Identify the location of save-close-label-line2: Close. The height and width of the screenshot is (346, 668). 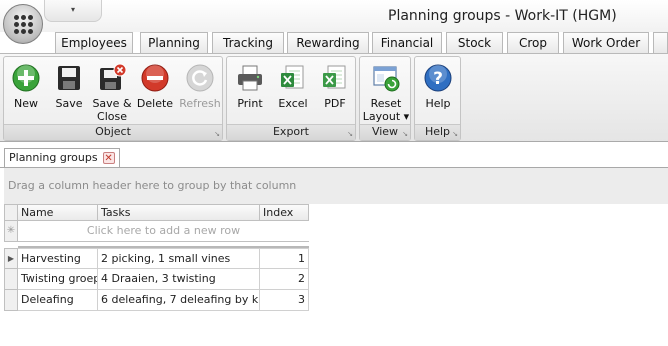
(112, 116).